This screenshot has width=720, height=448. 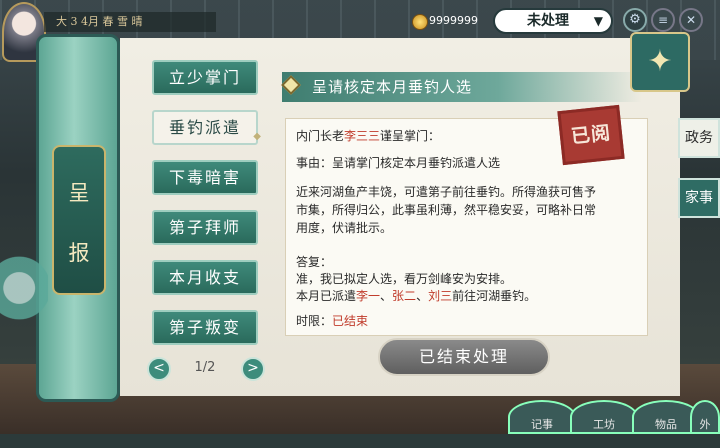 I want to click on reply-2-name-1: 李一, so click(x=368, y=296).